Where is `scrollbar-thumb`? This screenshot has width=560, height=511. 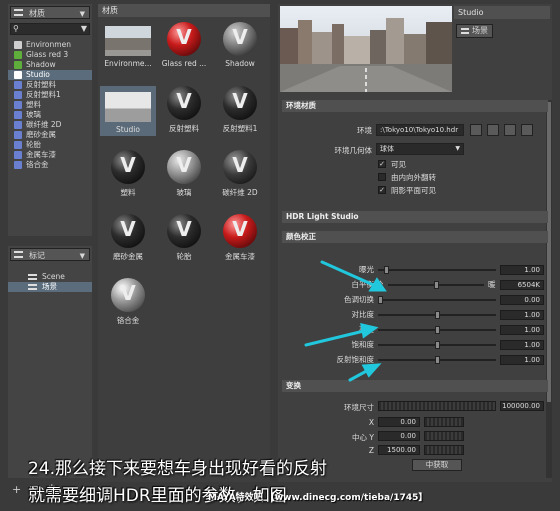 scrollbar-thumb is located at coordinates (549, 252).